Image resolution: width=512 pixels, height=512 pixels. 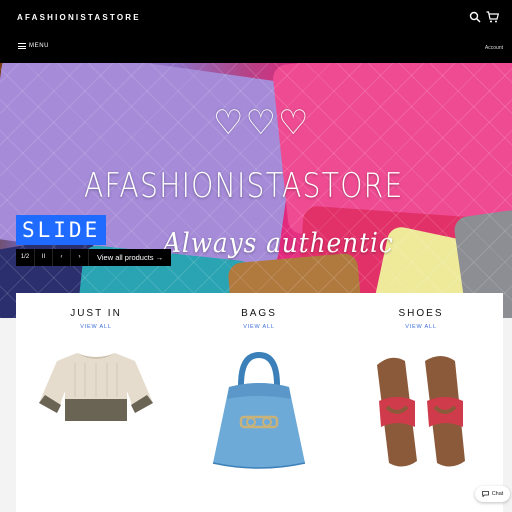 I want to click on slide-label: SLIDE, so click(x=61, y=230).